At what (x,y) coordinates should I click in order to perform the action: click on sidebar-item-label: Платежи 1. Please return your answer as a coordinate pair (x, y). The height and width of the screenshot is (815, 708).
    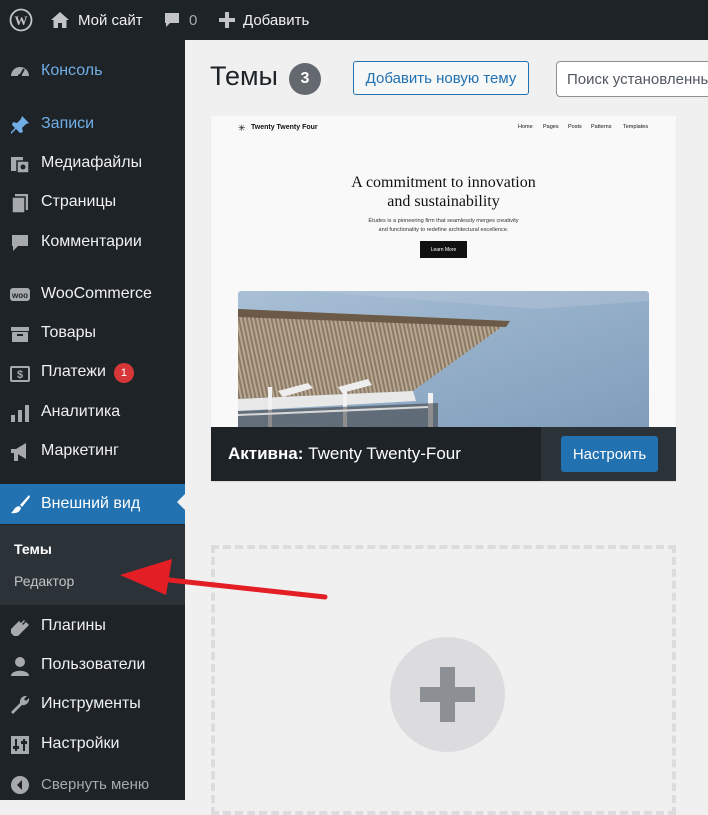
    Looking at the image, I should click on (87, 373).